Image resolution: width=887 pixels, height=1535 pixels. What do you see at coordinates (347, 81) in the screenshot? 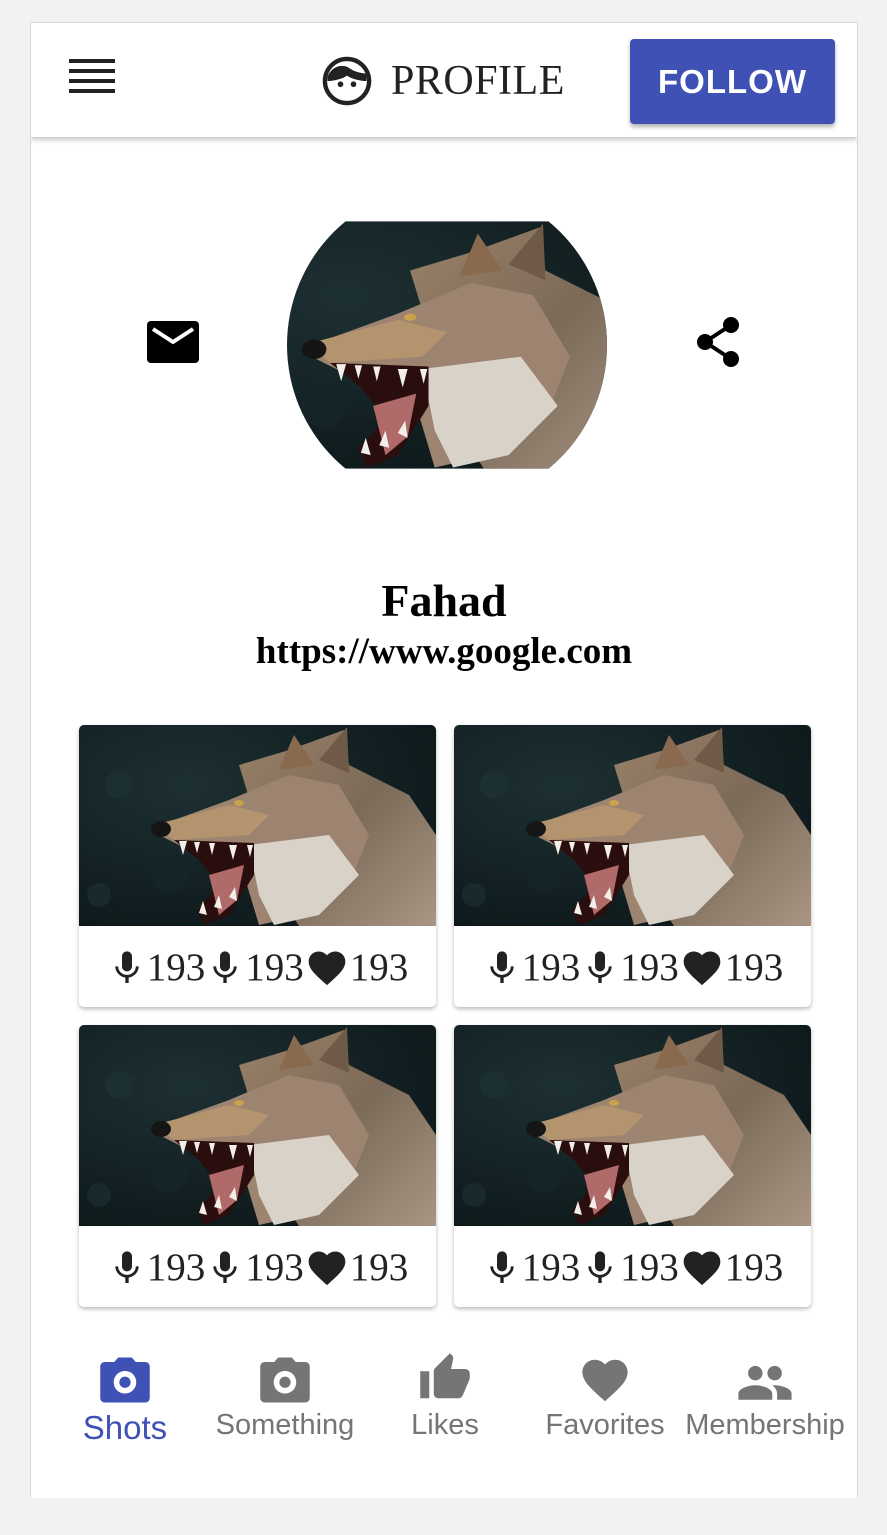
I see `face-icon` at bounding box center [347, 81].